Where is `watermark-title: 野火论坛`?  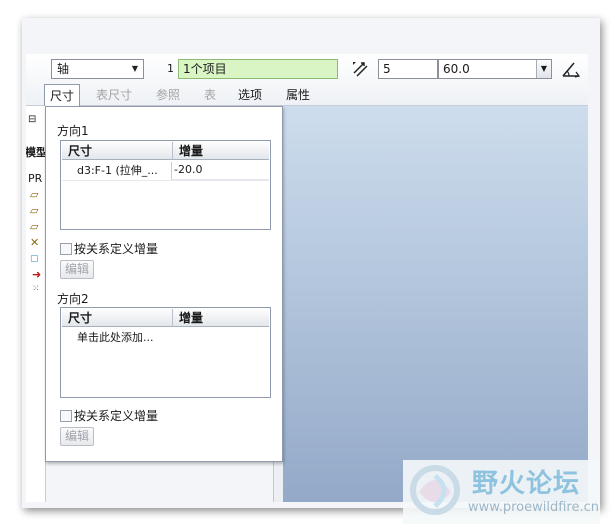
watermark-title: 野火论坛 is located at coordinates (526, 484).